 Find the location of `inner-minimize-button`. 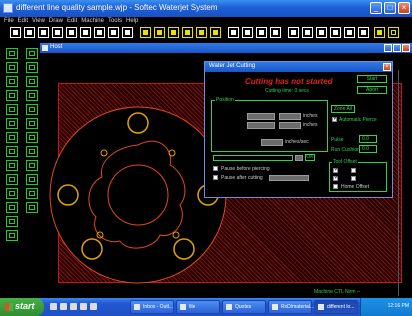

inner-minimize-button is located at coordinates (388, 48).